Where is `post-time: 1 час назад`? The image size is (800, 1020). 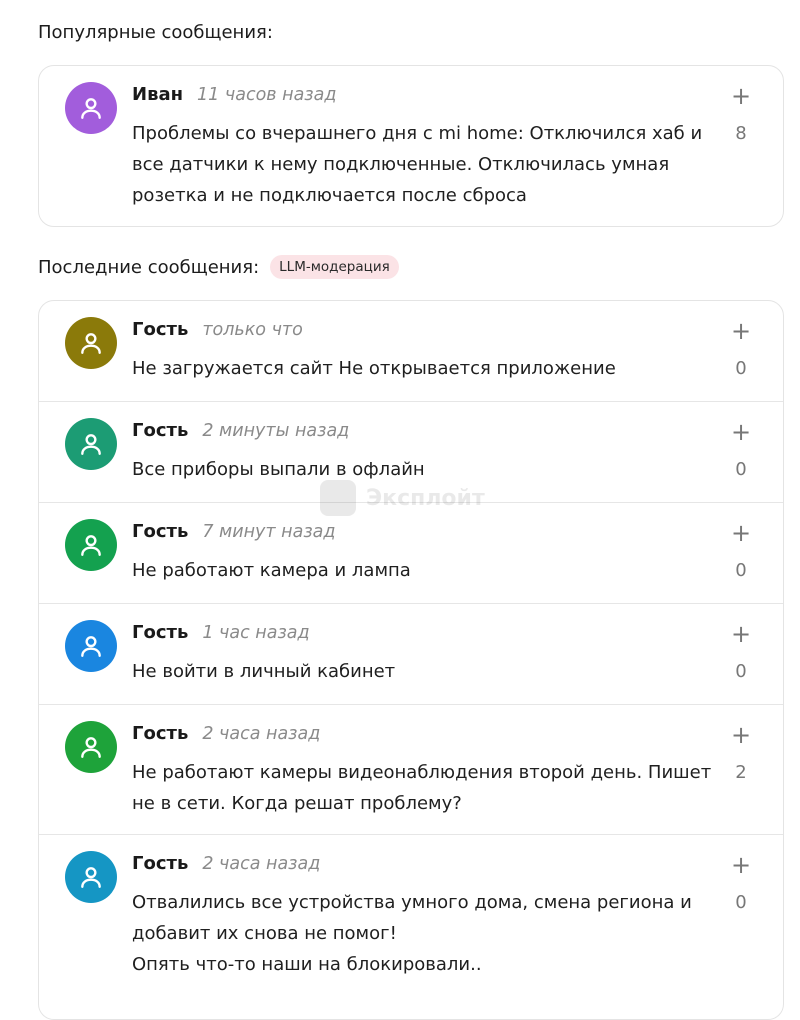 post-time: 1 час назад is located at coordinates (256, 633).